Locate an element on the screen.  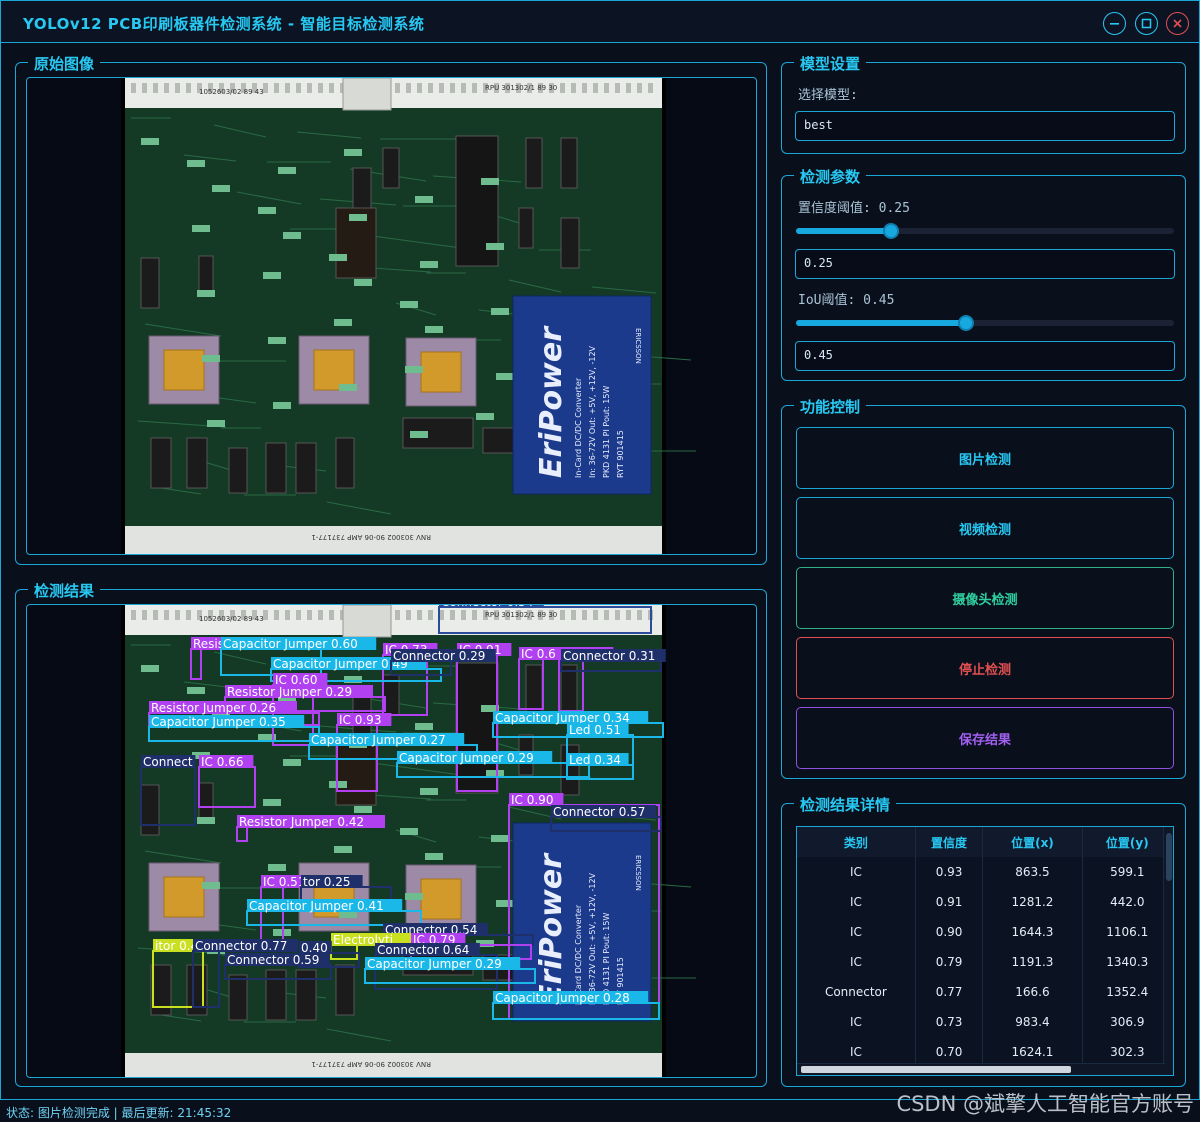
close-button is located at coordinates (1177, 23).